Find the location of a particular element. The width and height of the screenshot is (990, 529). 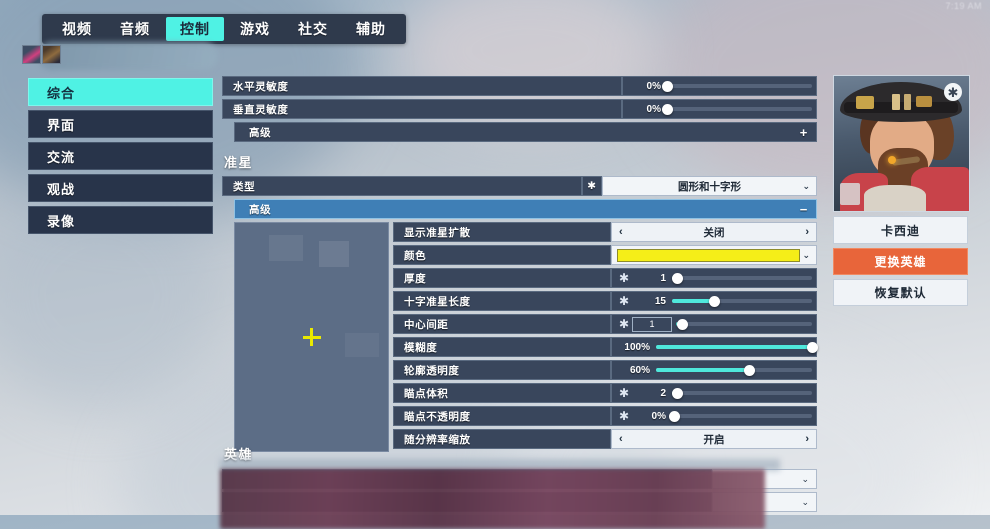

minus-icon: − is located at coordinates (804, 209).